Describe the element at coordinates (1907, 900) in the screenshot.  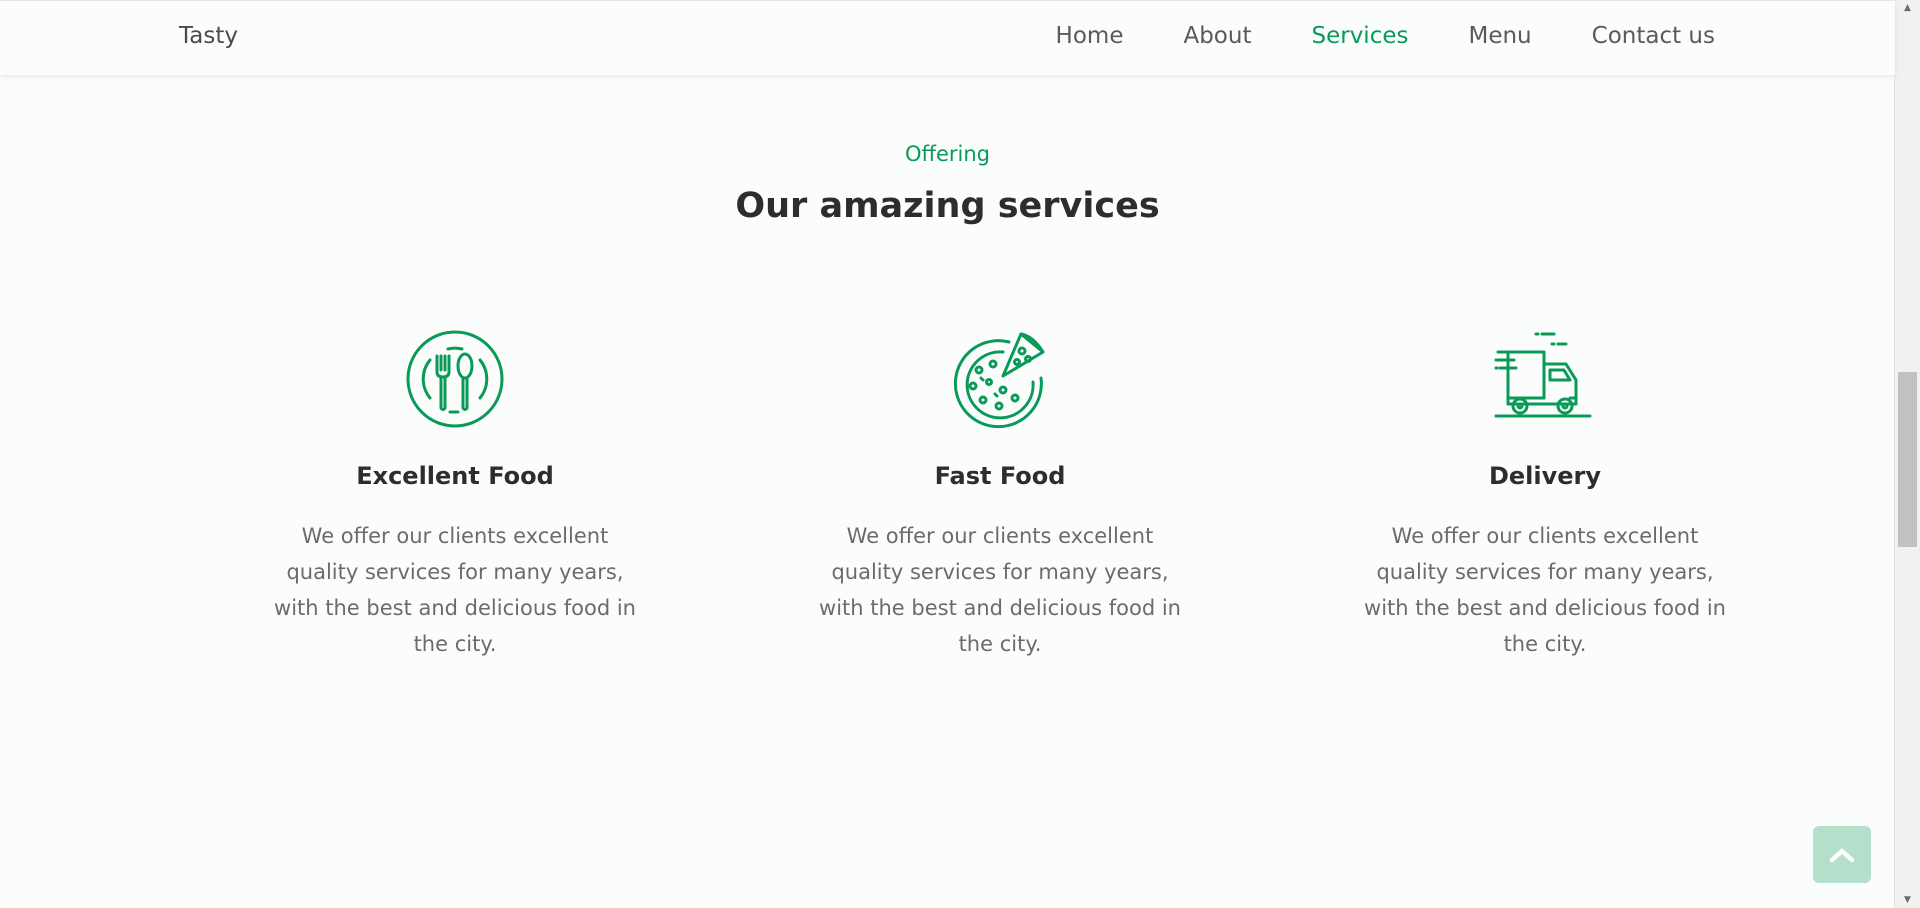
I see `scroll-down-arrow-icon: ▼` at that location.